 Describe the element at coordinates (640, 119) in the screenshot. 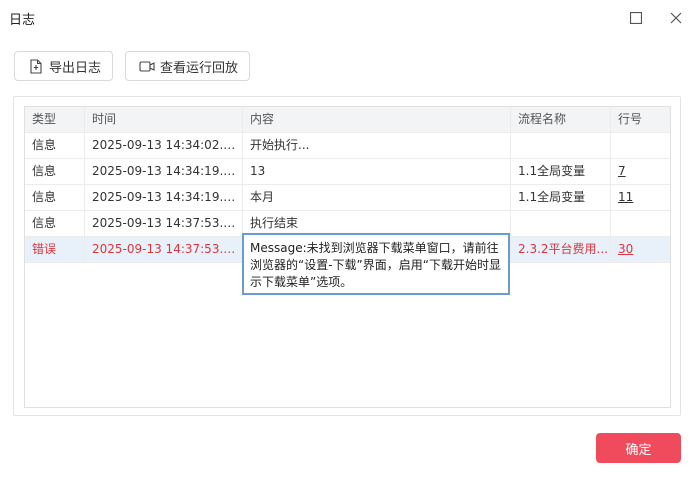

I see `header-line-number: 行号` at that location.